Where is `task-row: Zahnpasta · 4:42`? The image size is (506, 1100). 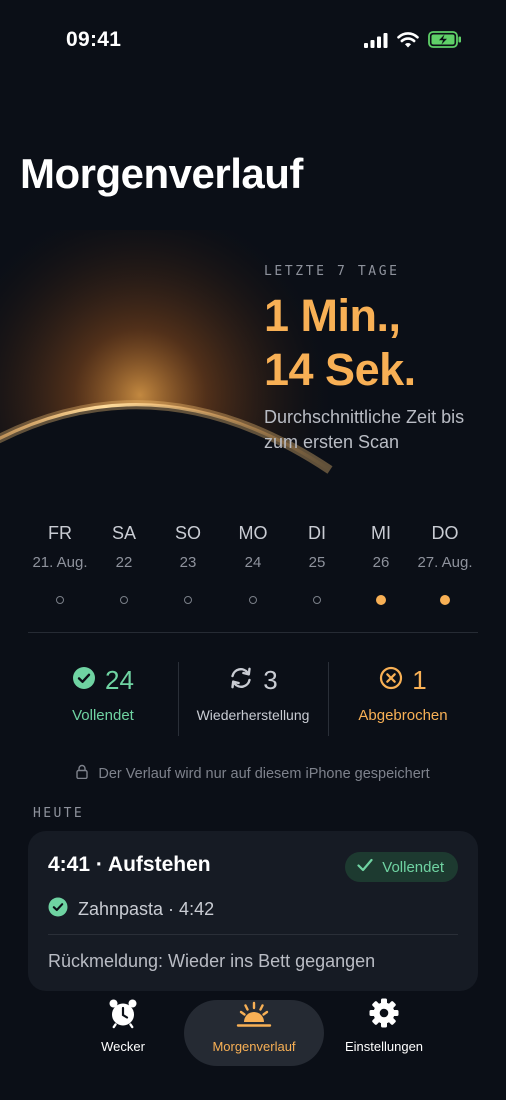
task-row: Zahnpasta · 4:42 is located at coordinates (131, 909).